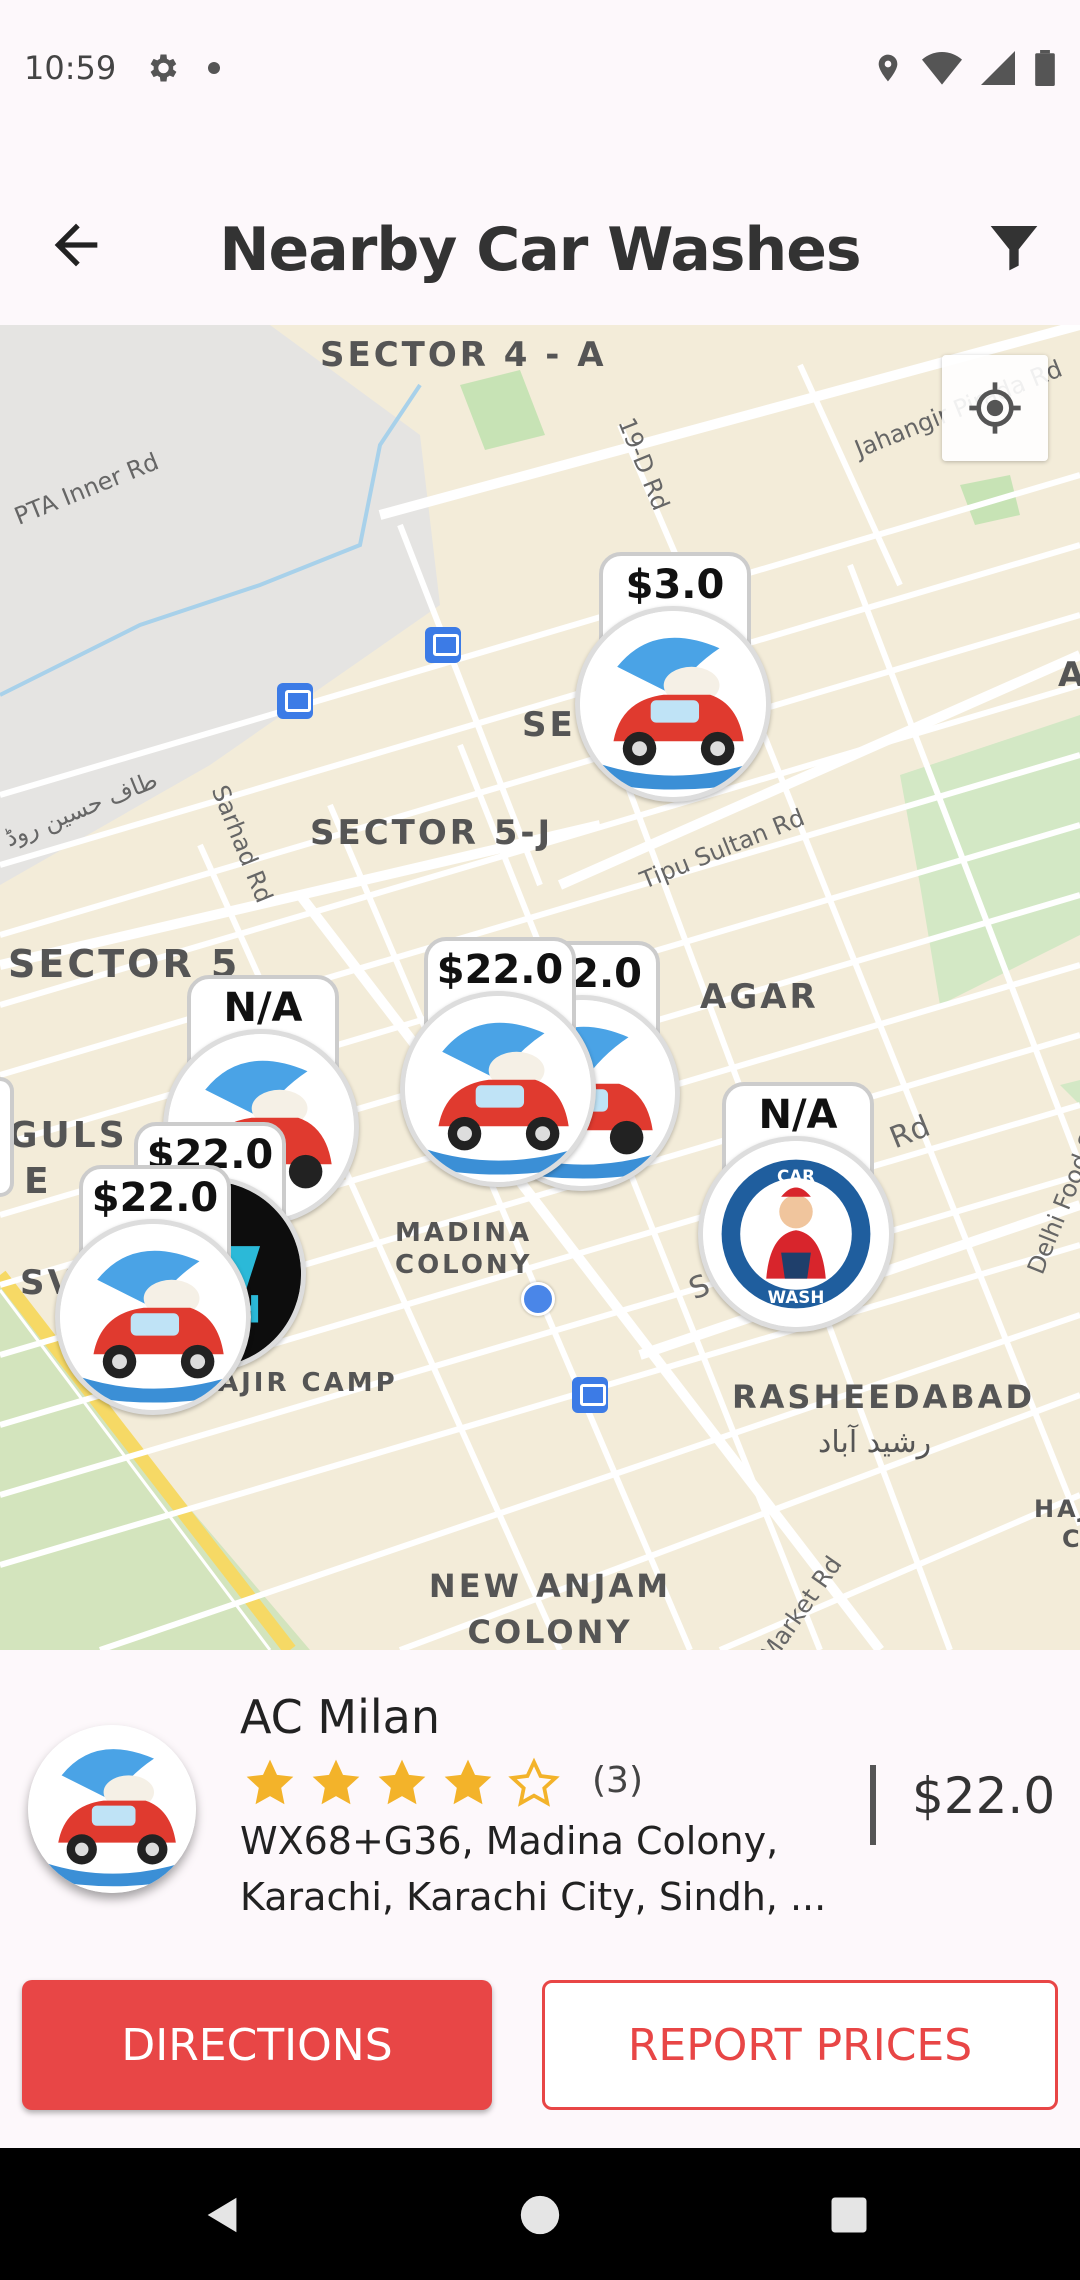 The height and width of the screenshot is (2280, 1080). Describe the element at coordinates (223, 2215) in the screenshot. I see `back-nav-icon` at that location.